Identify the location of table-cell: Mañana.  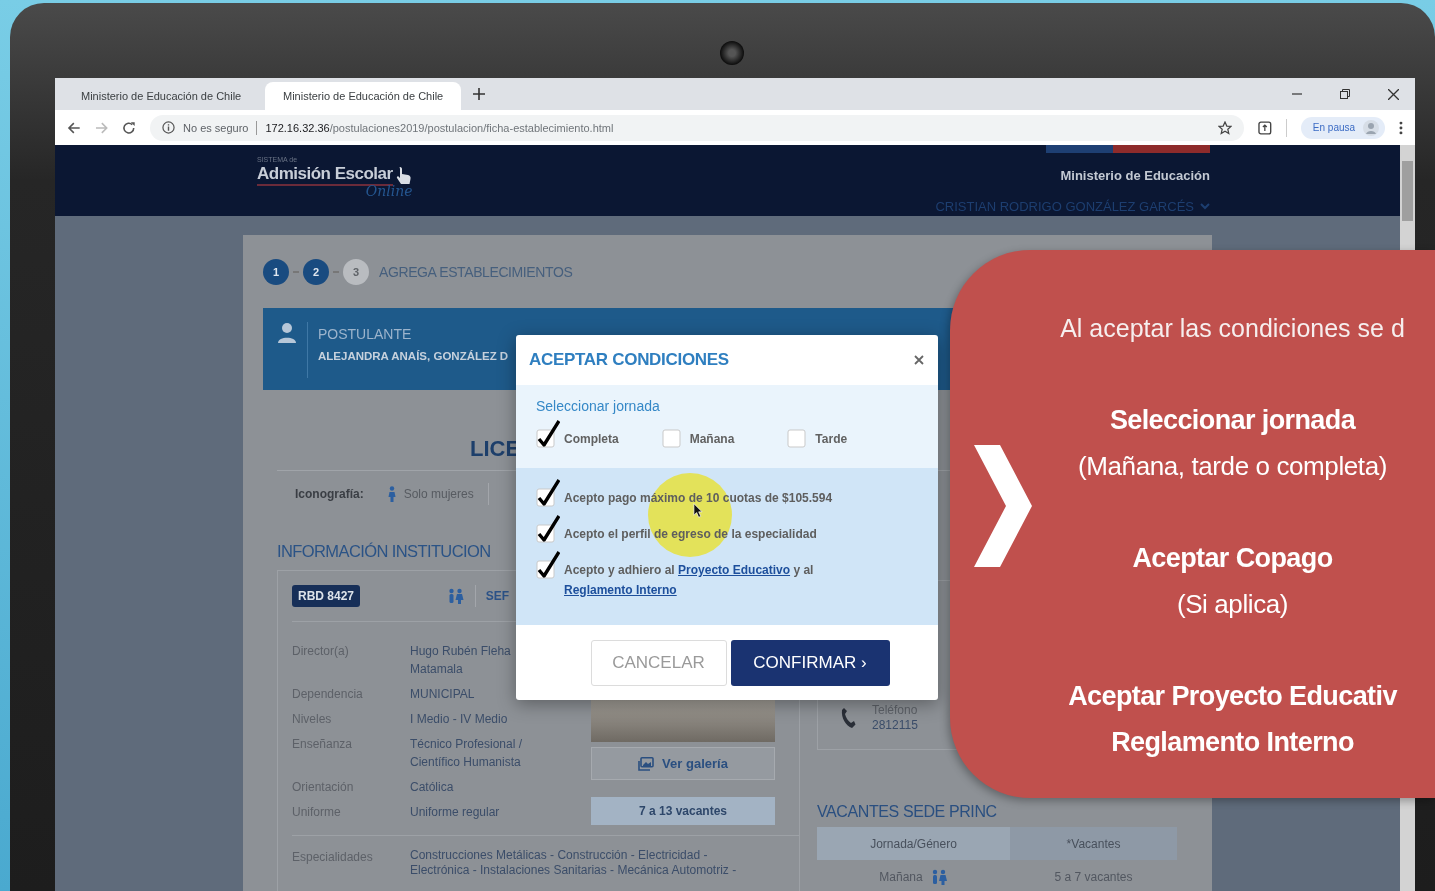
(913, 875).